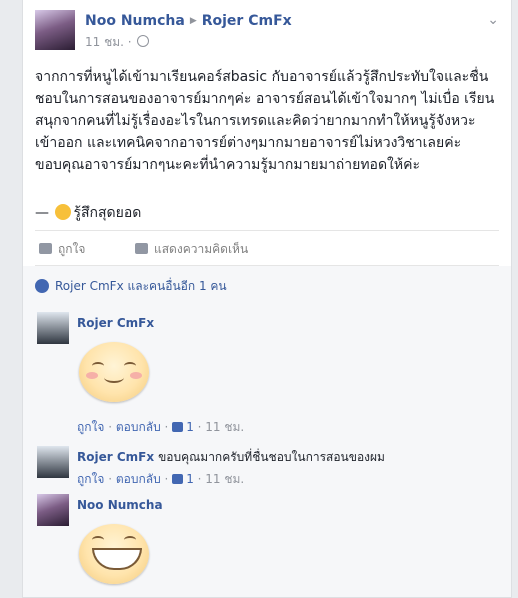  Describe the element at coordinates (193, 21) in the screenshot. I see `arrow-right-icon: ▶` at that location.